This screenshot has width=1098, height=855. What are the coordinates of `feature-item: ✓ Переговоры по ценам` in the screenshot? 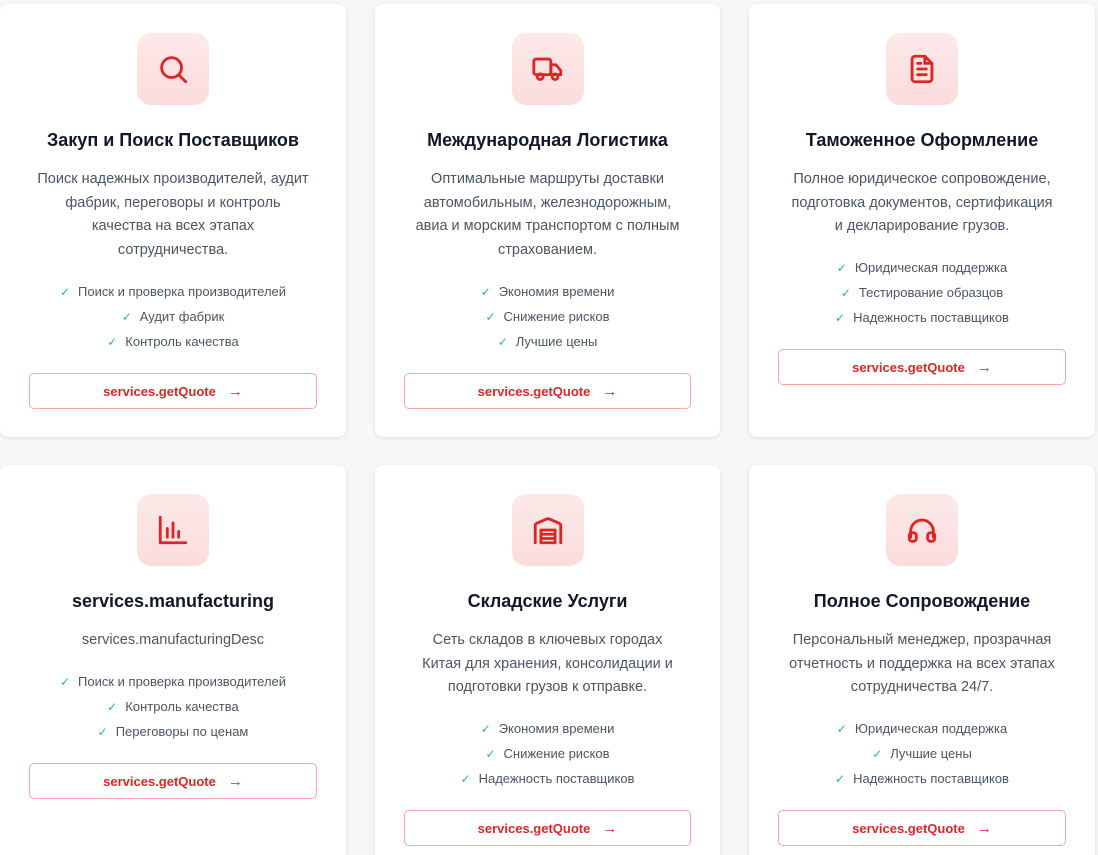 It's located at (173, 731).